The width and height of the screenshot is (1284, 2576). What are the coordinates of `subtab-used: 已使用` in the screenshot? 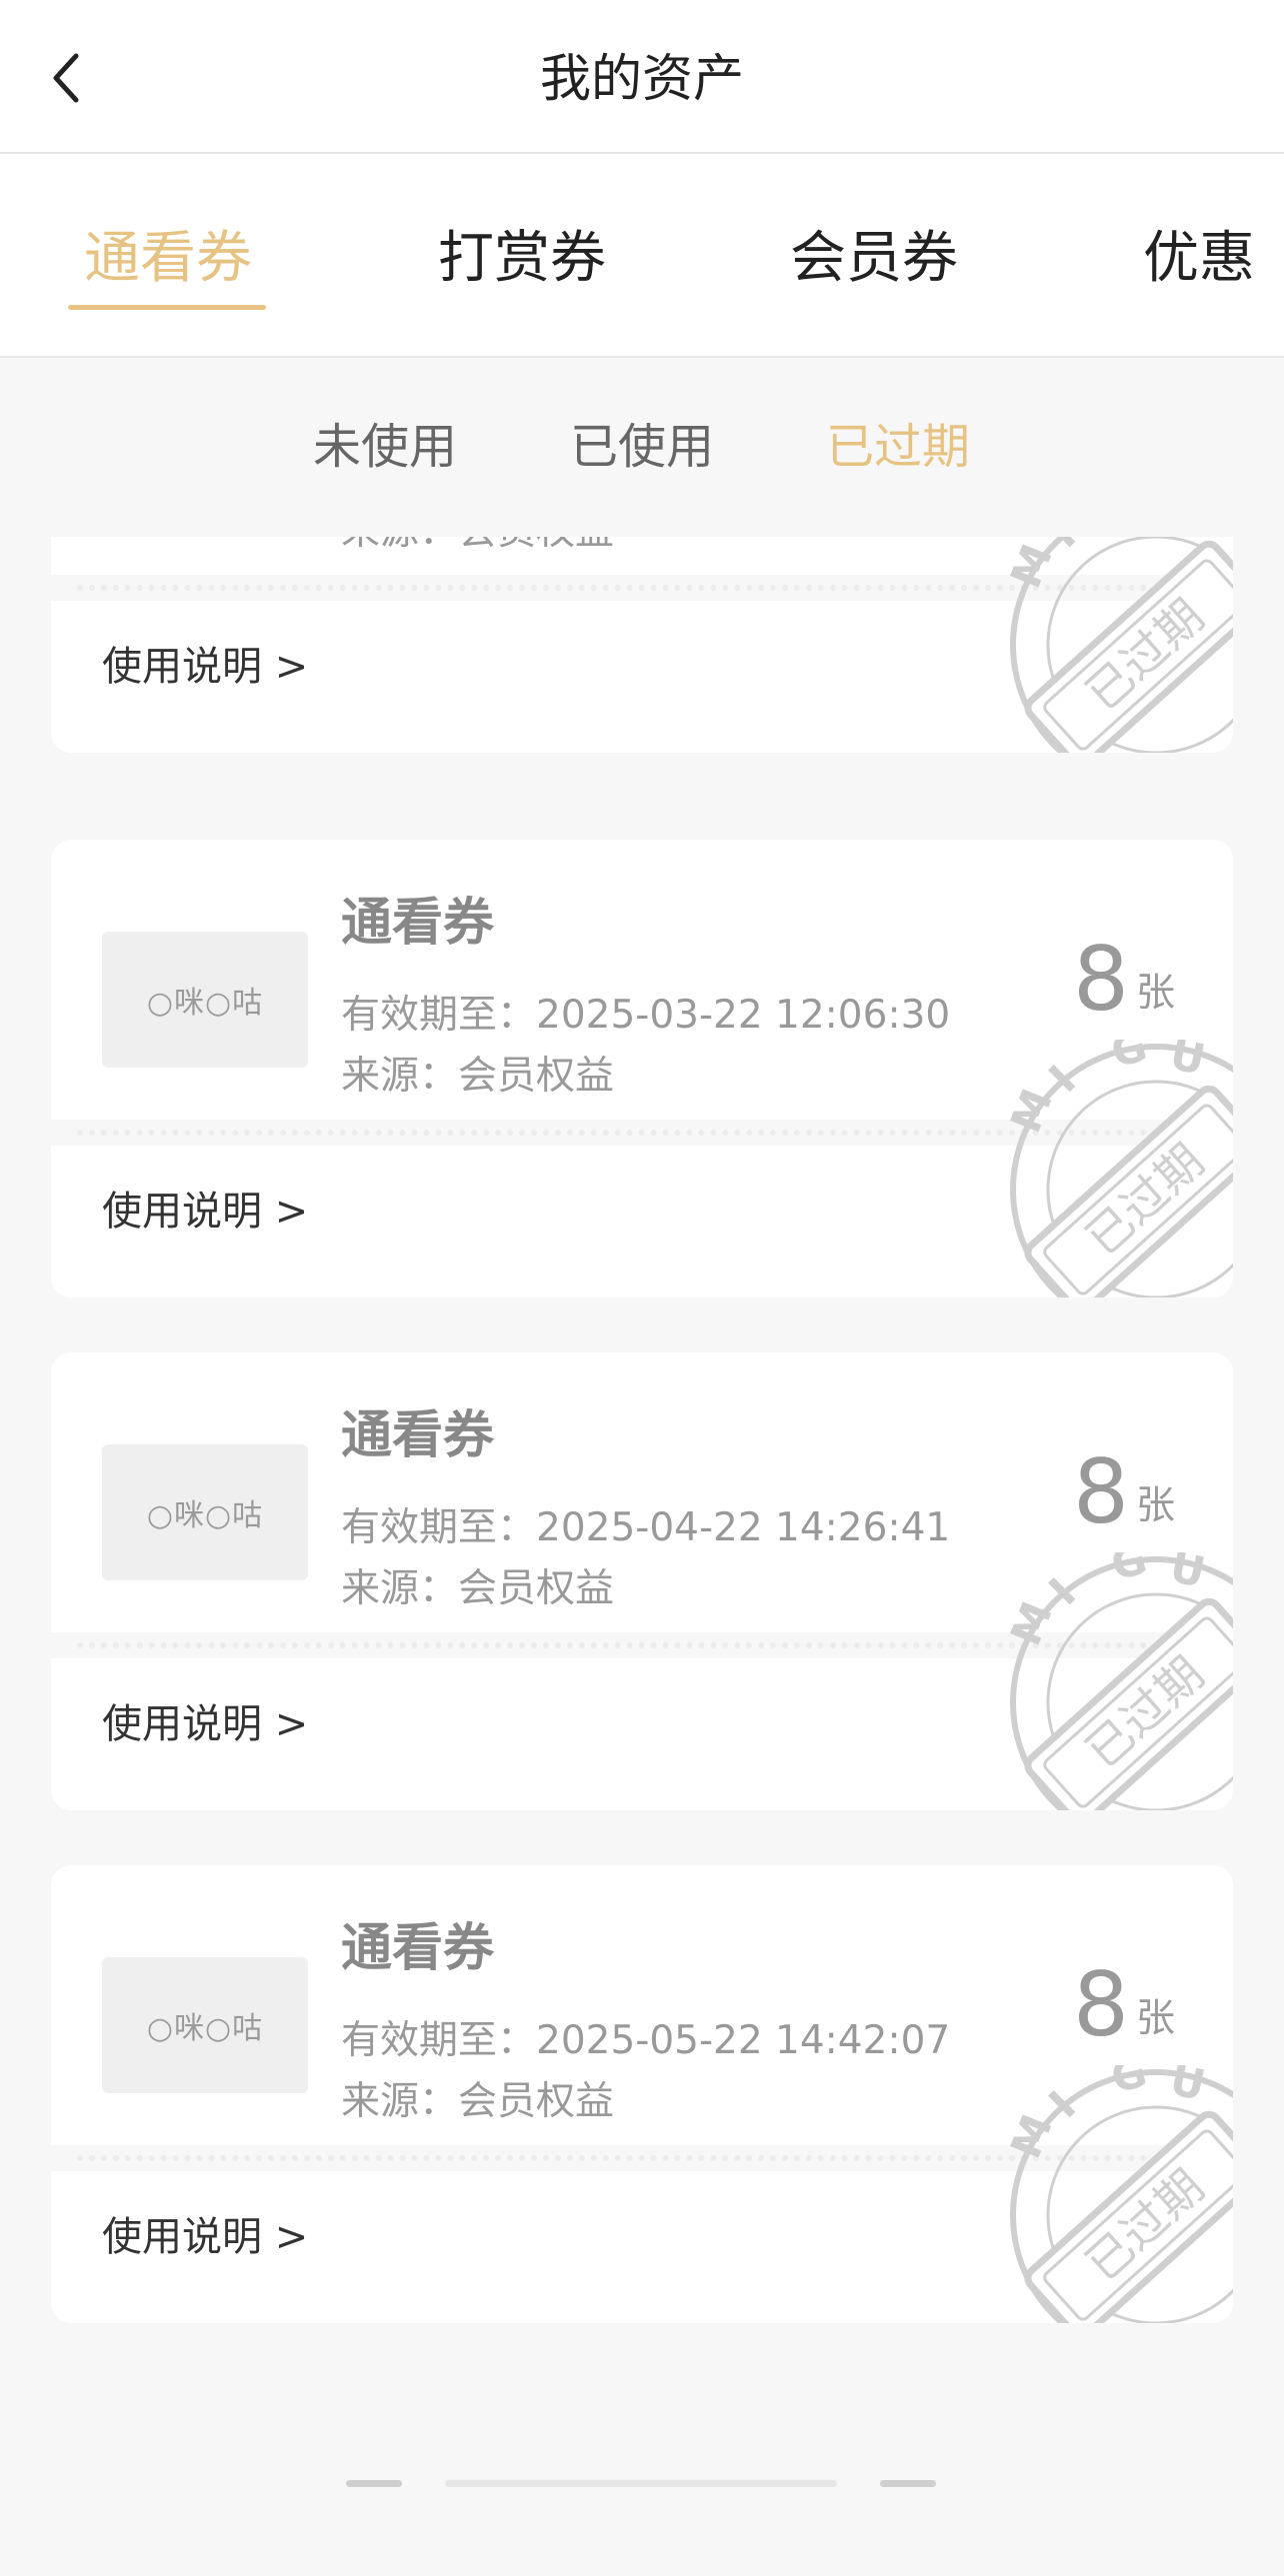 It's located at (642, 447).